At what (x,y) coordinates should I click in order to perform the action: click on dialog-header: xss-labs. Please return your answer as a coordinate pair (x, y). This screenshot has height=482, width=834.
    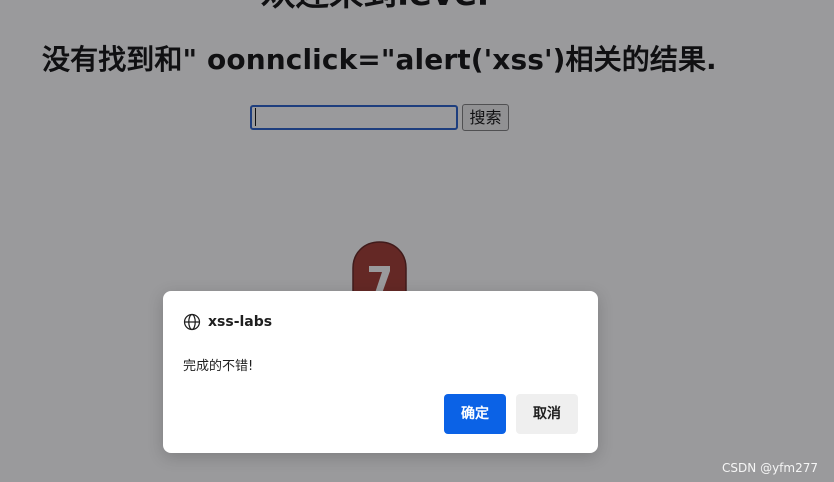
    Looking at the image, I should click on (227, 322).